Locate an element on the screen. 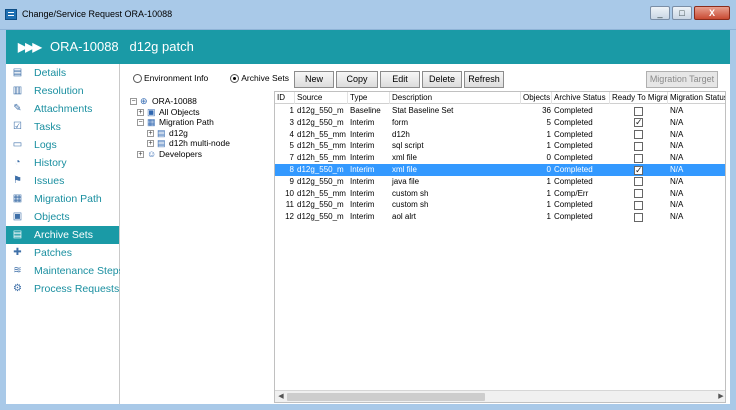 Image resolution: width=736 pixels, height=410 pixels. cell-source: d12g_550_m is located at coordinates (320, 110).